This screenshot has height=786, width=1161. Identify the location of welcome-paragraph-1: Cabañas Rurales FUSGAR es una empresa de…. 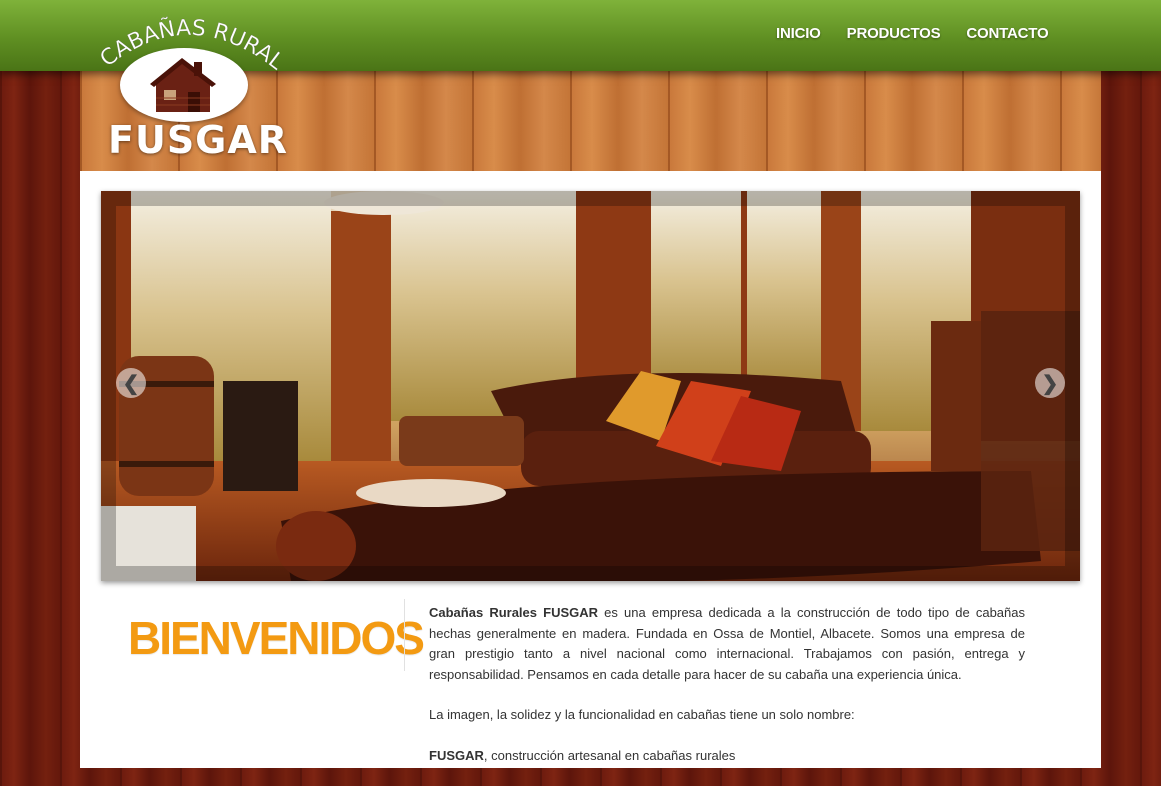
(727, 644).